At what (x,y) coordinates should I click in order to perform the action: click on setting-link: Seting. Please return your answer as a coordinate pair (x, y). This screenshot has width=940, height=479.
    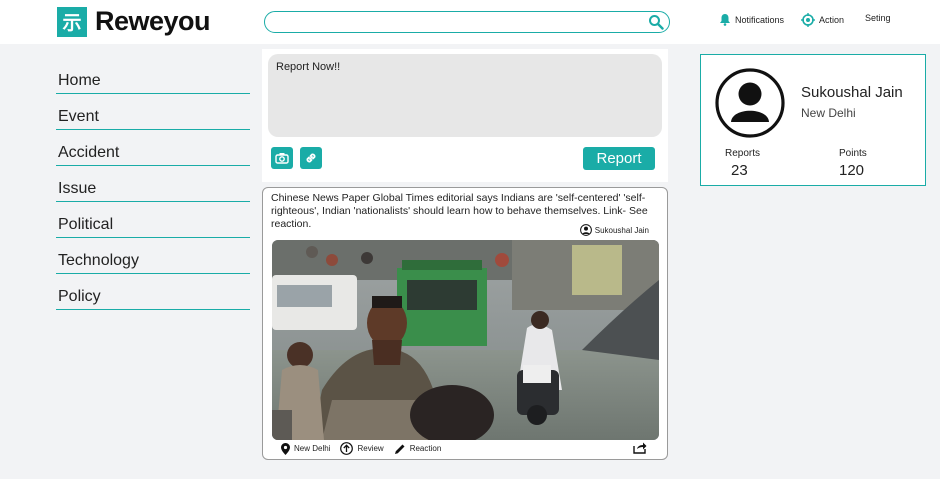
    Looking at the image, I should click on (878, 18).